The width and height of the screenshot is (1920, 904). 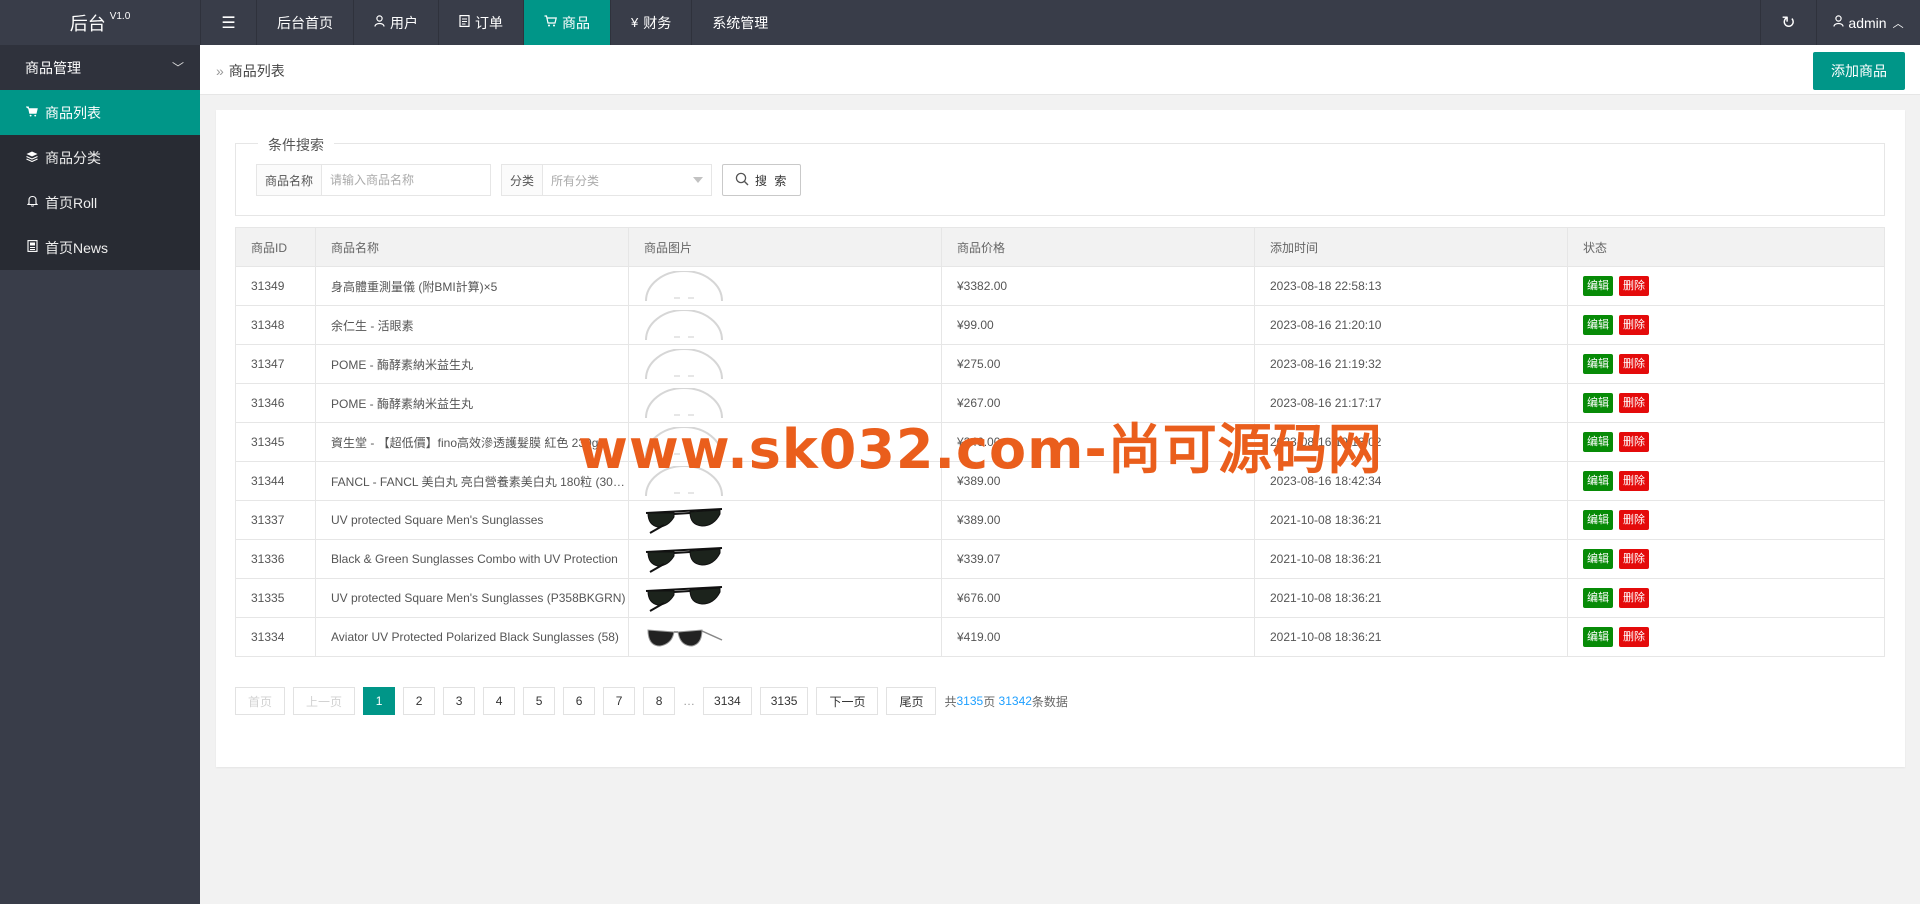 I want to click on product-name-input, so click(x=406, y=180).